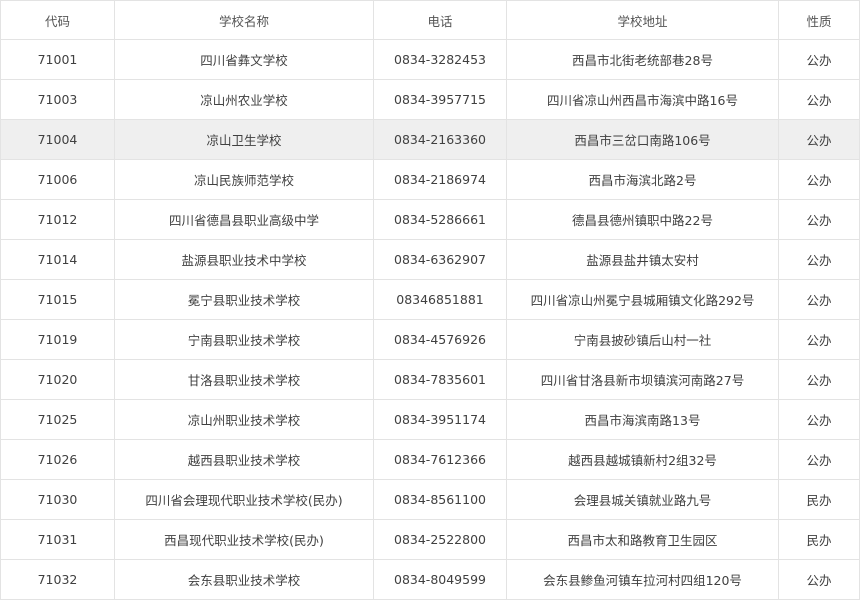 The height and width of the screenshot is (600, 860). What do you see at coordinates (244, 380) in the screenshot?
I see `cell-school-name: 甘洛县职业技术学校` at bounding box center [244, 380].